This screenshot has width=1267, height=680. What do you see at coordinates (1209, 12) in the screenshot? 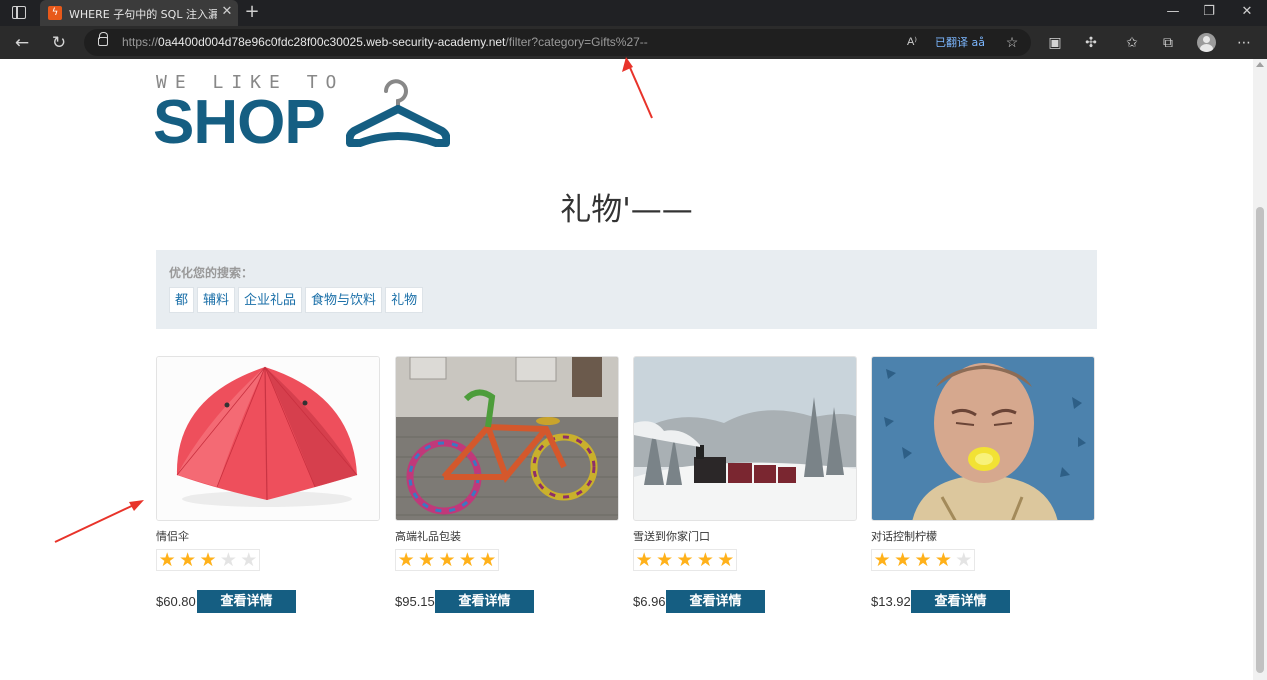
I see `restore-icon: ❐` at bounding box center [1209, 12].